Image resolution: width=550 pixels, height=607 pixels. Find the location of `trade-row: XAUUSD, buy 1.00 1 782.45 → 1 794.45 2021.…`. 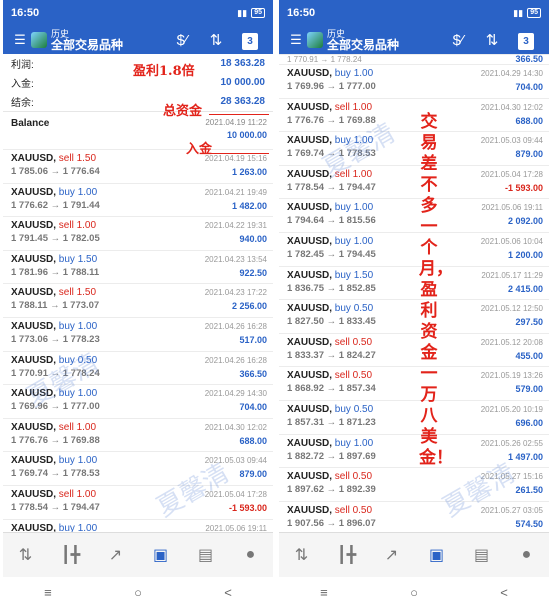

trade-row: XAUUSD, buy 1.00 1 782.45 → 1 794.45 2021.… is located at coordinates (414, 248).